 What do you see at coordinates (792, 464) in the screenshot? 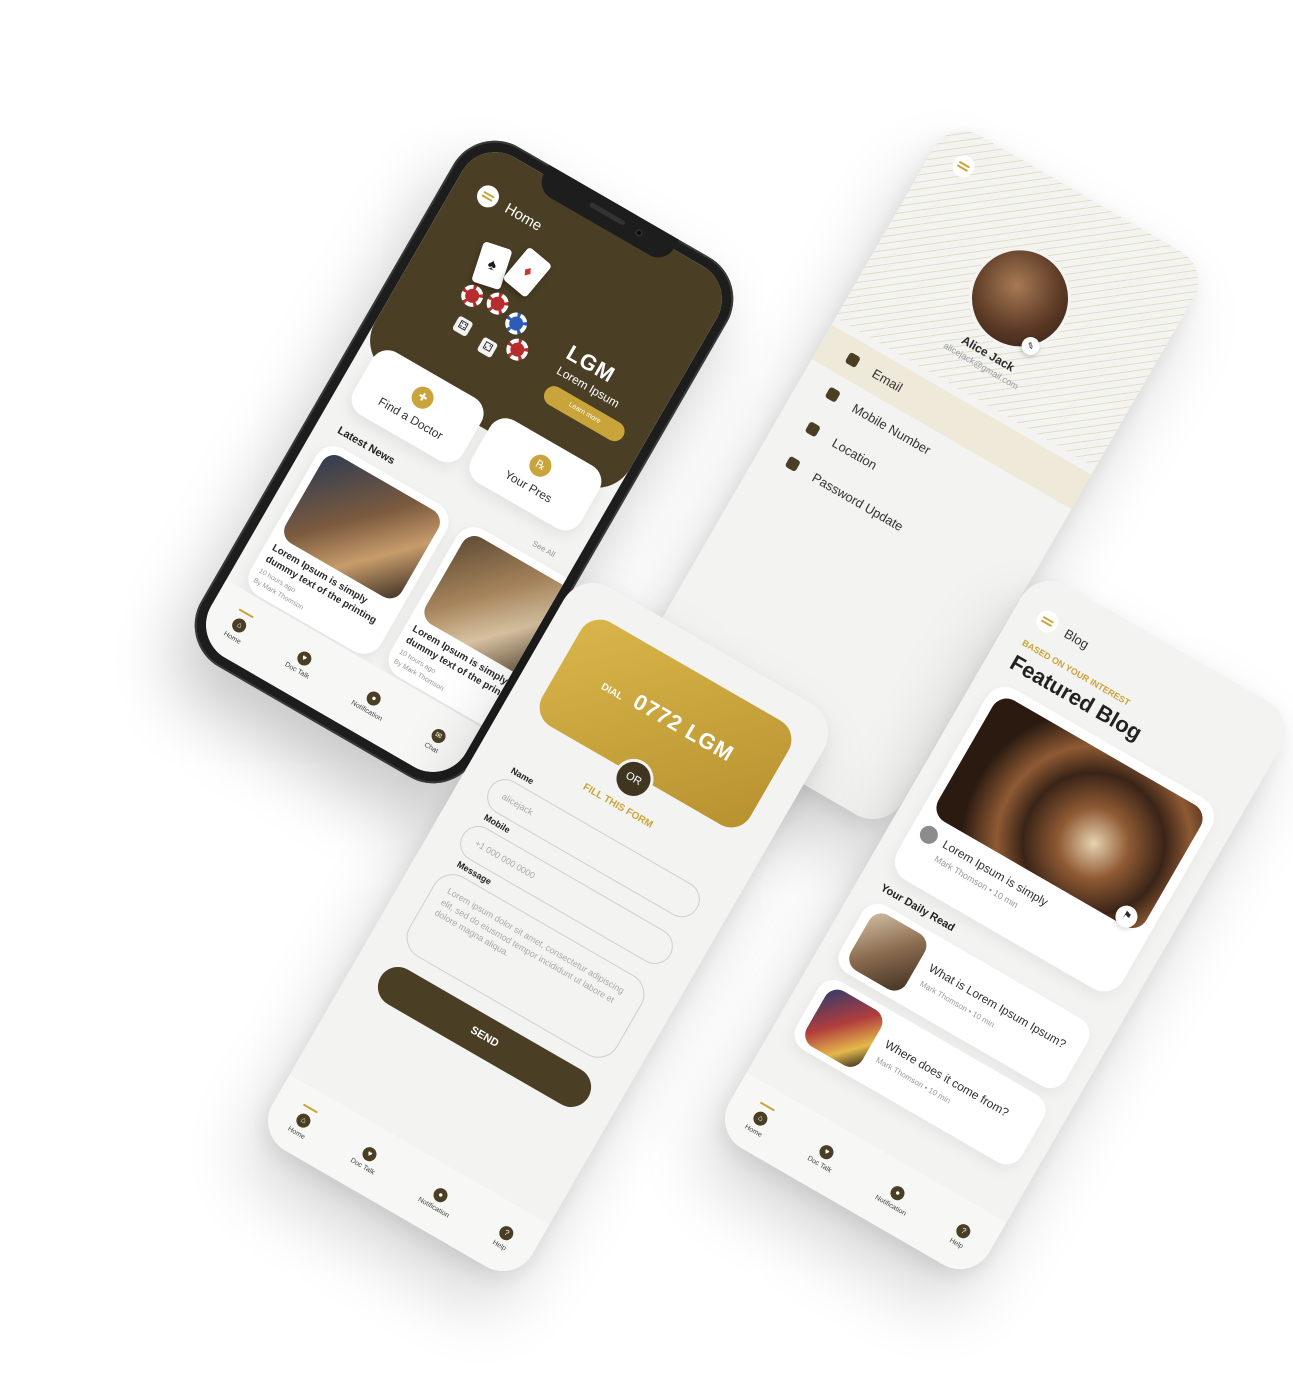
I see `lock-icon` at bounding box center [792, 464].